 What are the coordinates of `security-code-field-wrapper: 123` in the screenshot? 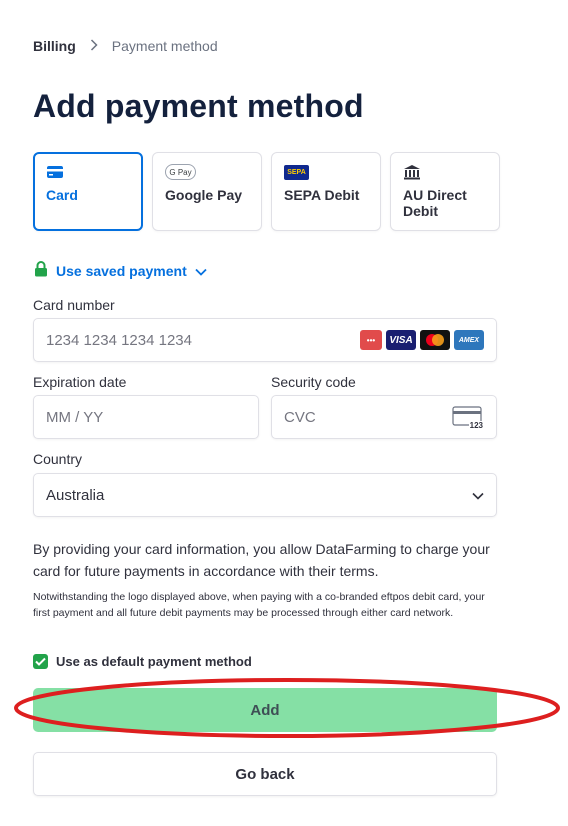 It's located at (384, 417).